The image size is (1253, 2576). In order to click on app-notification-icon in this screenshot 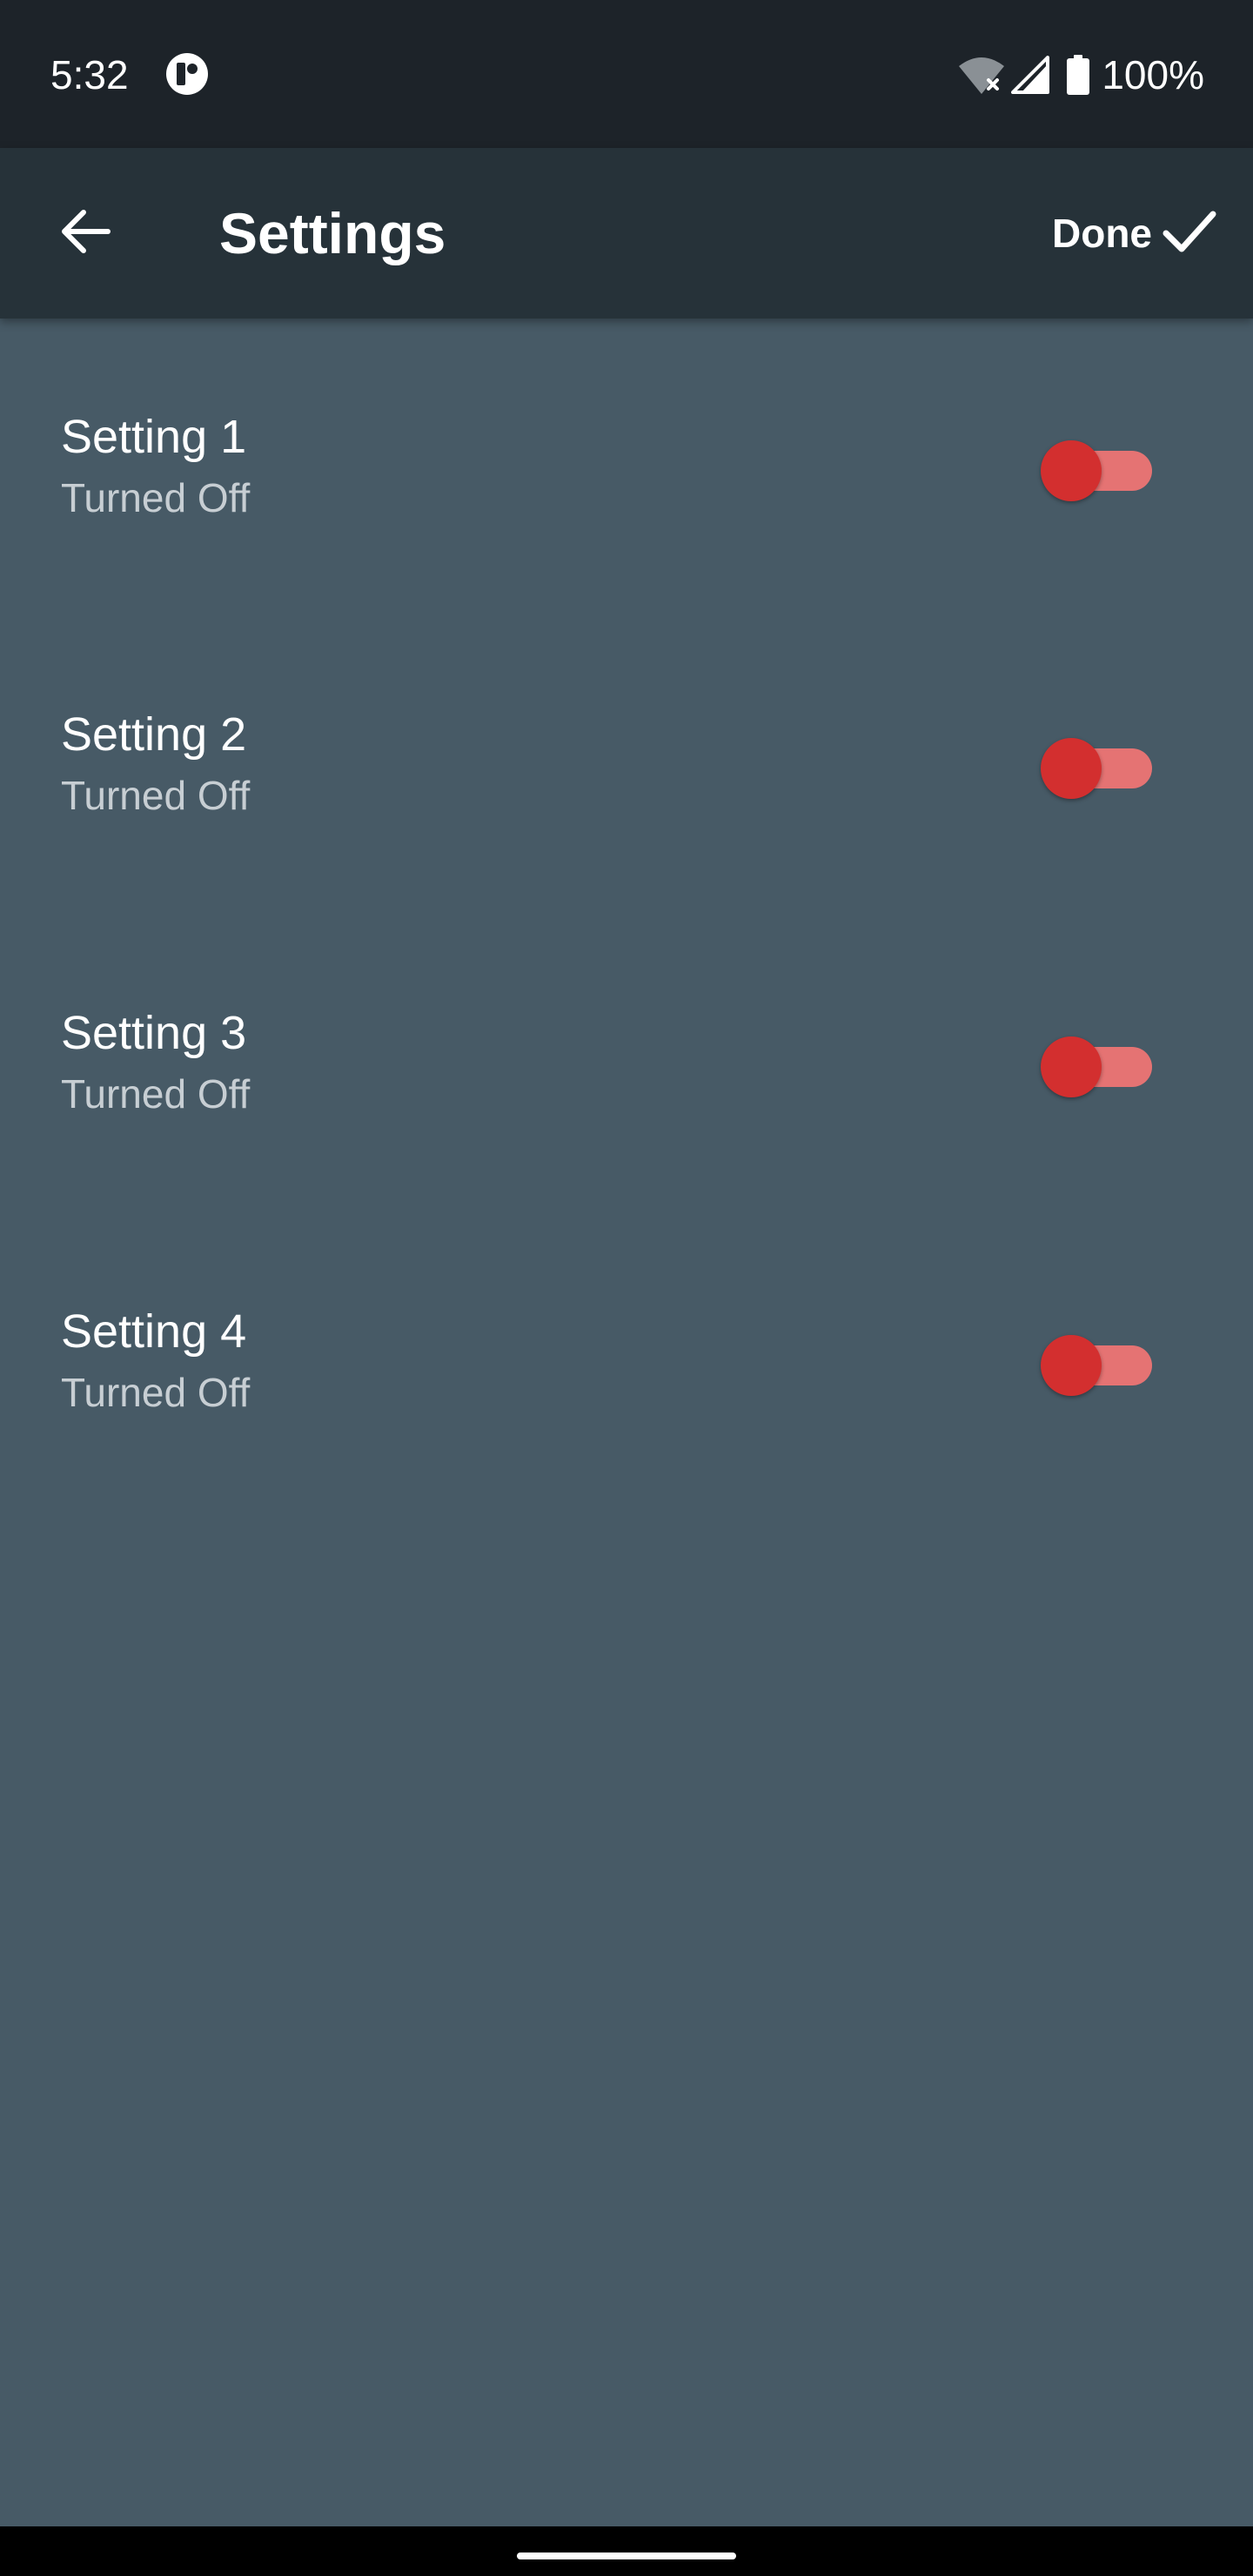, I will do `click(187, 74)`.